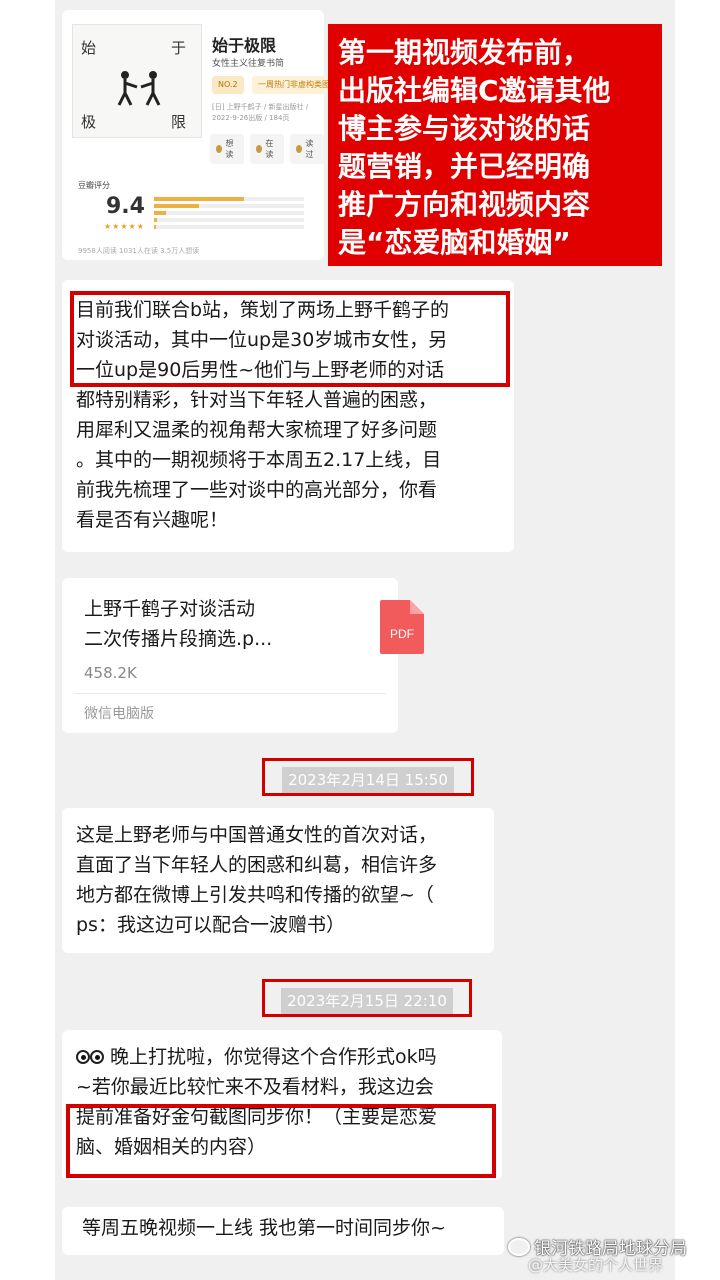 The height and width of the screenshot is (1280, 720). Describe the element at coordinates (464, 204) in the screenshot. I see `annotation-line: 推广方向和视频内容` at that location.